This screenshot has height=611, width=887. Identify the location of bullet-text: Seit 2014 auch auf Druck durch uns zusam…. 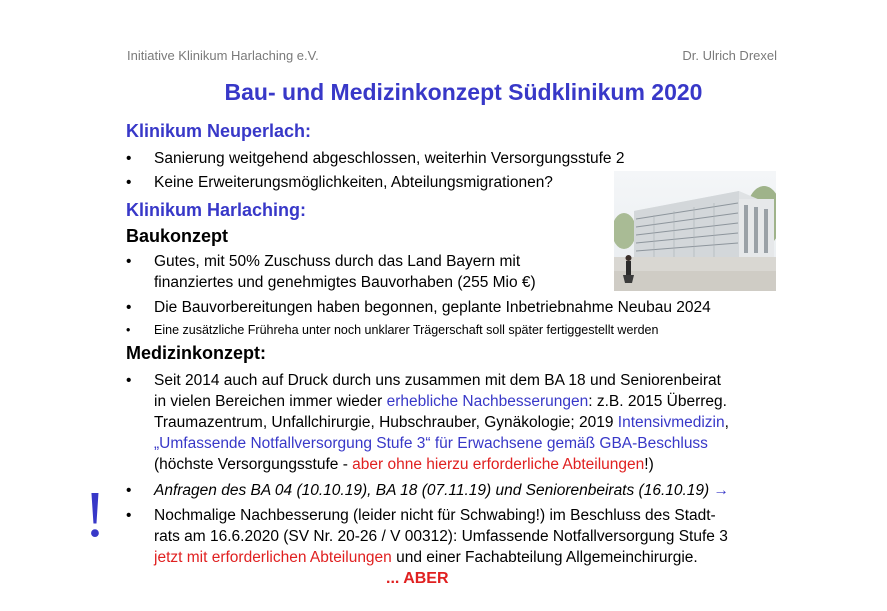
(437, 380).